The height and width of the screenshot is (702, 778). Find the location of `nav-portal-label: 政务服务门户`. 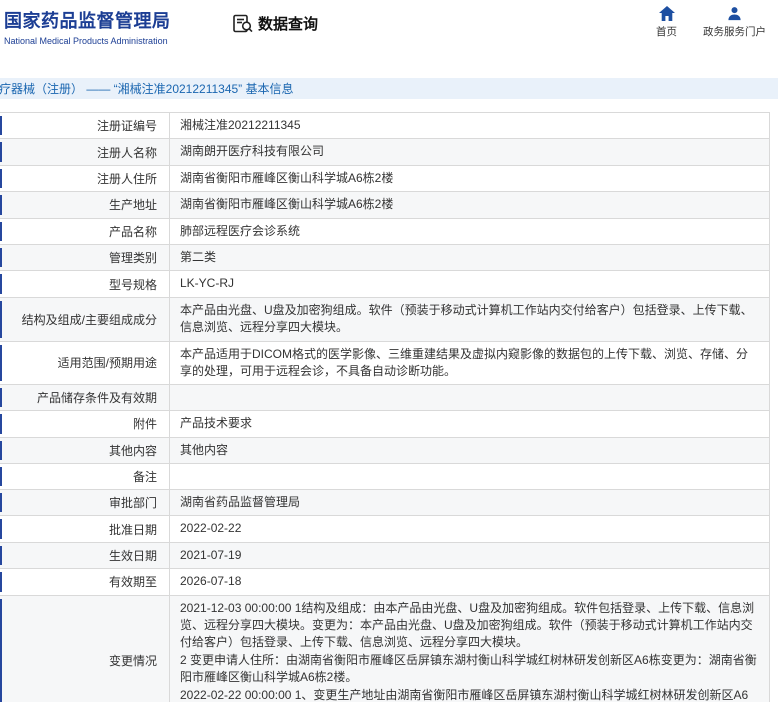

nav-portal-label: 政务服务门户 is located at coordinates (734, 32).